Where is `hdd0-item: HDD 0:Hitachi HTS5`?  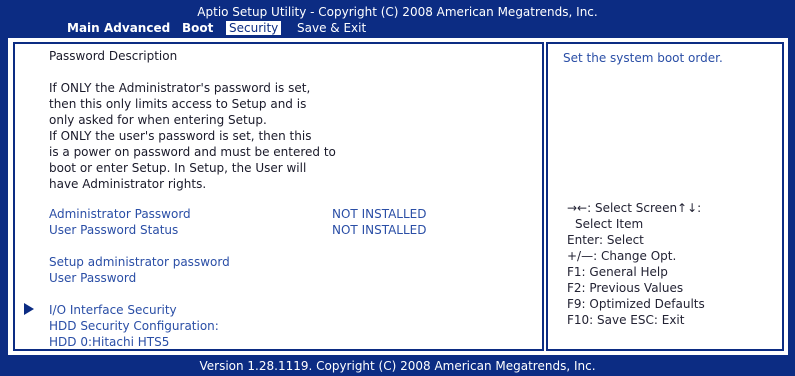 hdd0-item: HDD 0:Hitachi HTS5 is located at coordinates (109, 342).